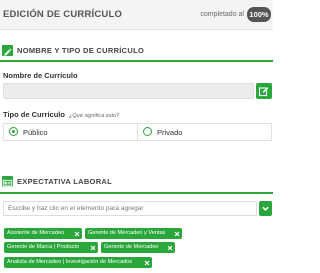  I want to click on radio-label-private: Privado, so click(170, 132).